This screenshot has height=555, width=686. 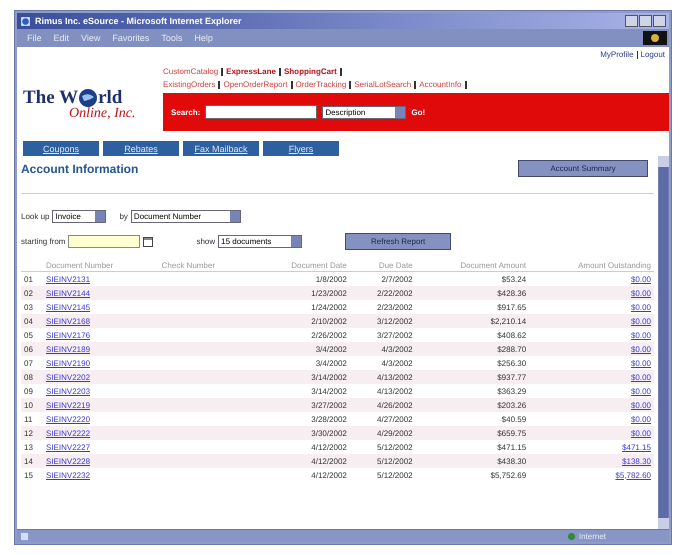 What do you see at coordinates (329, 419) in the screenshot?
I see `table-cell: 3/28/2002` at bounding box center [329, 419].